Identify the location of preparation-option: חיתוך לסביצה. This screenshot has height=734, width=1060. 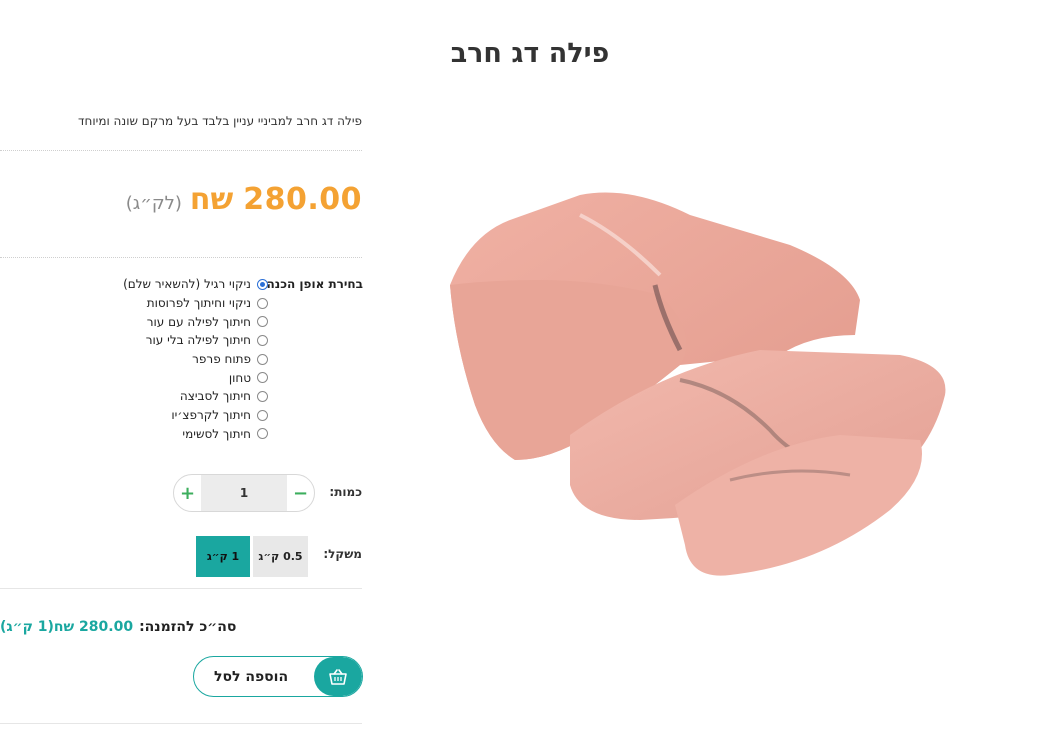
(134, 396).